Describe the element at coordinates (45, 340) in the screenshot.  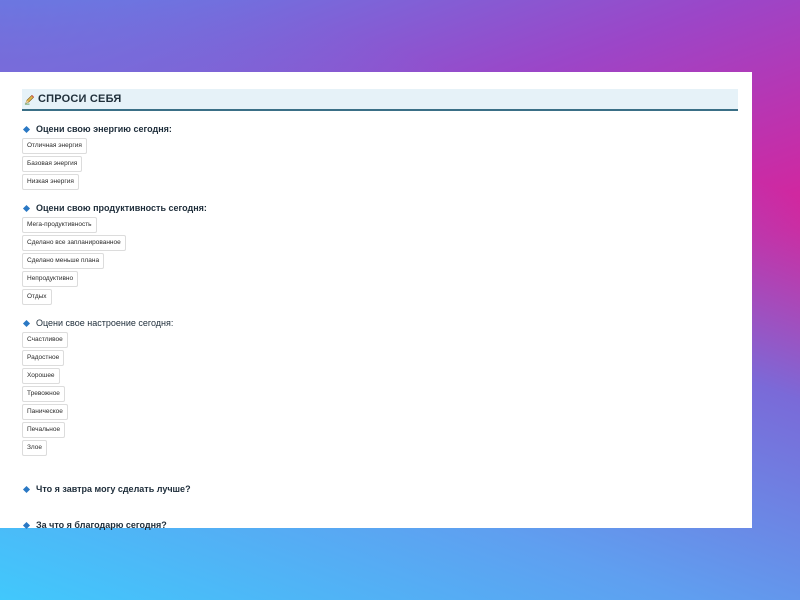
I see `option-chip: Счастливое` at that location.